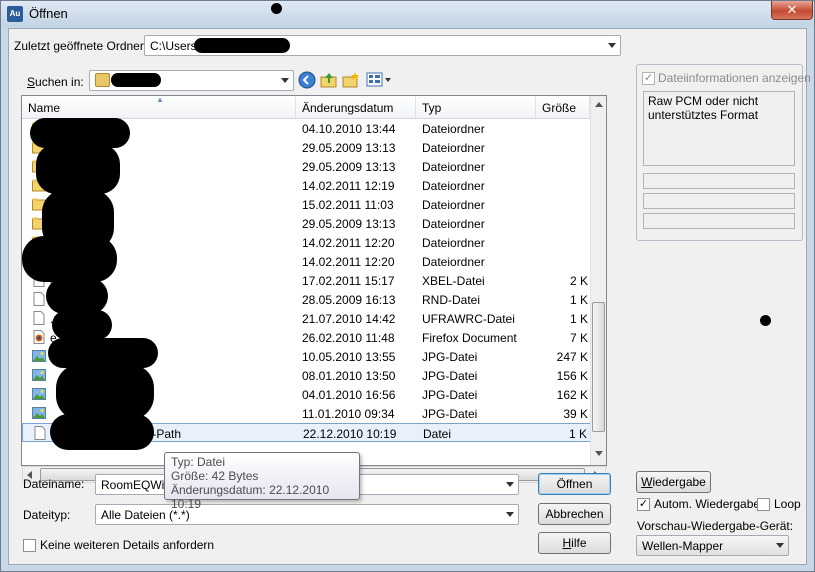  What do you see at coordinates (307, 80) in the screenshot?
I see `back-icon` at bounding box center [307, 80].